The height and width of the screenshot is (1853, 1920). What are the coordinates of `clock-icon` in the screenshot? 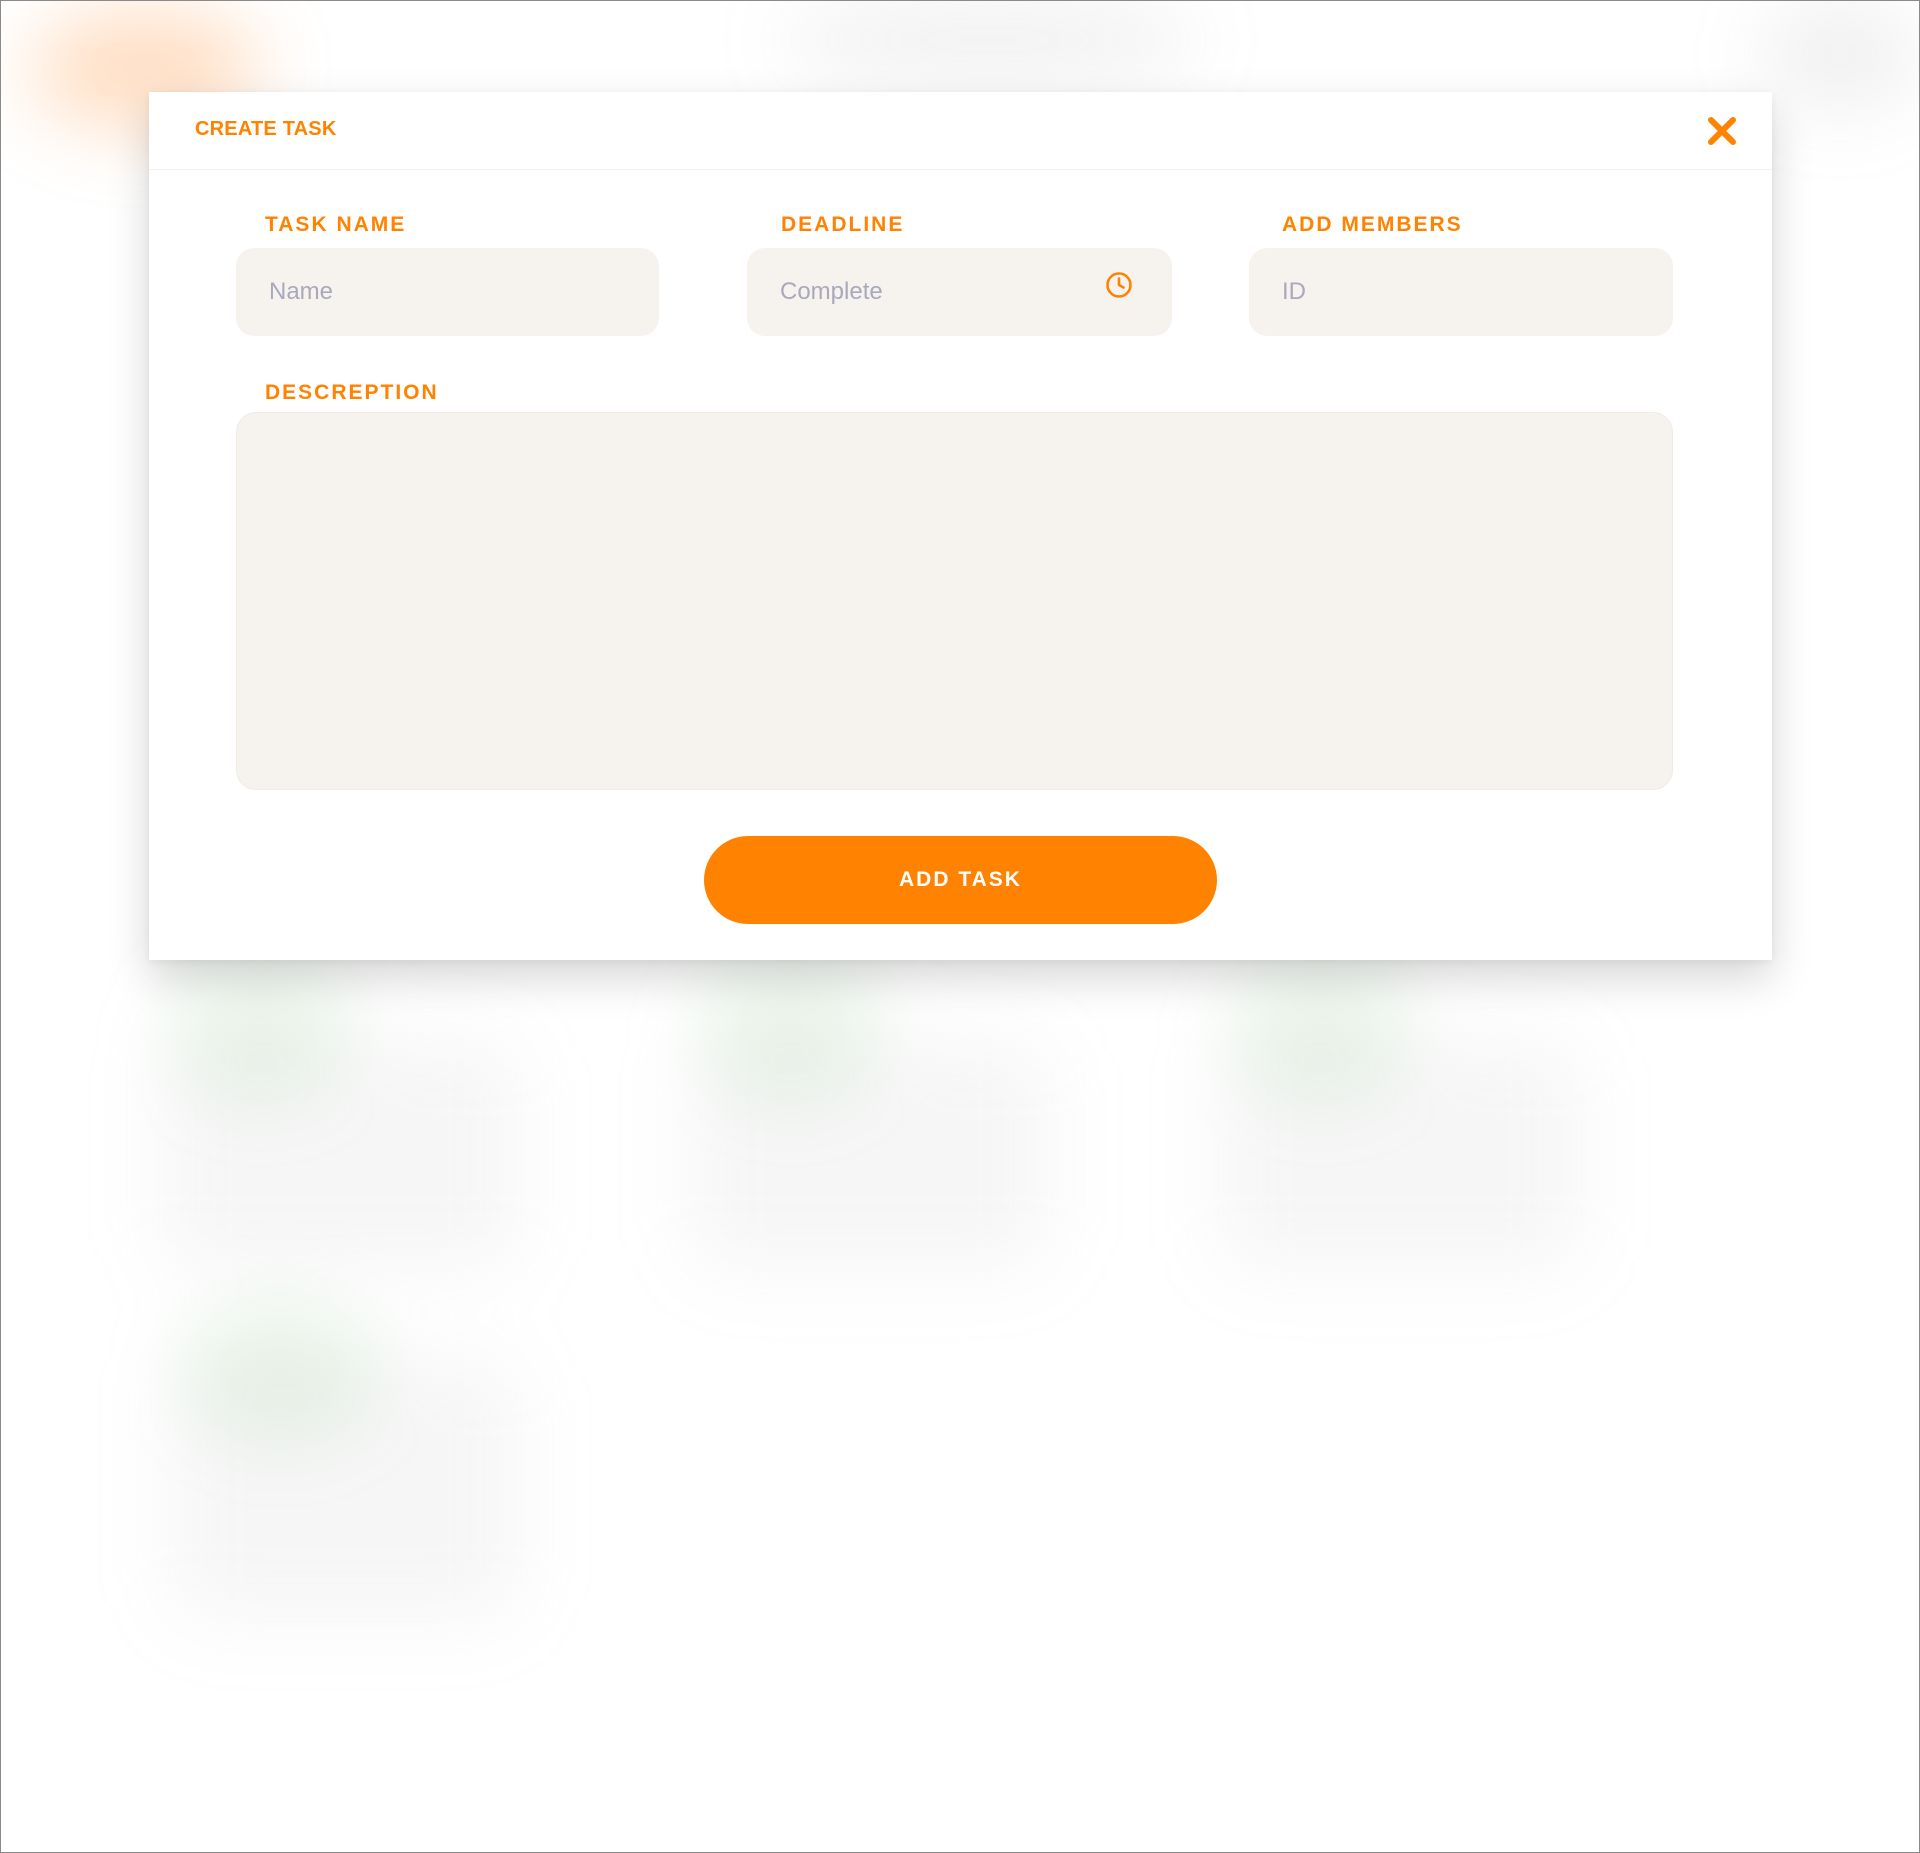 It's located at (1119, 285).